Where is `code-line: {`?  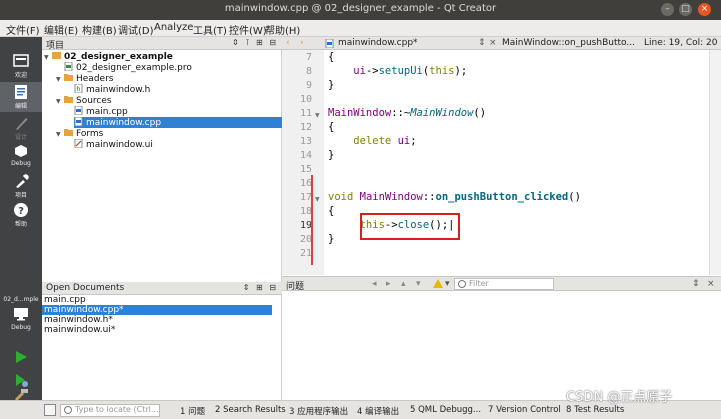 code-line: { is located at coordinates (331, 127).